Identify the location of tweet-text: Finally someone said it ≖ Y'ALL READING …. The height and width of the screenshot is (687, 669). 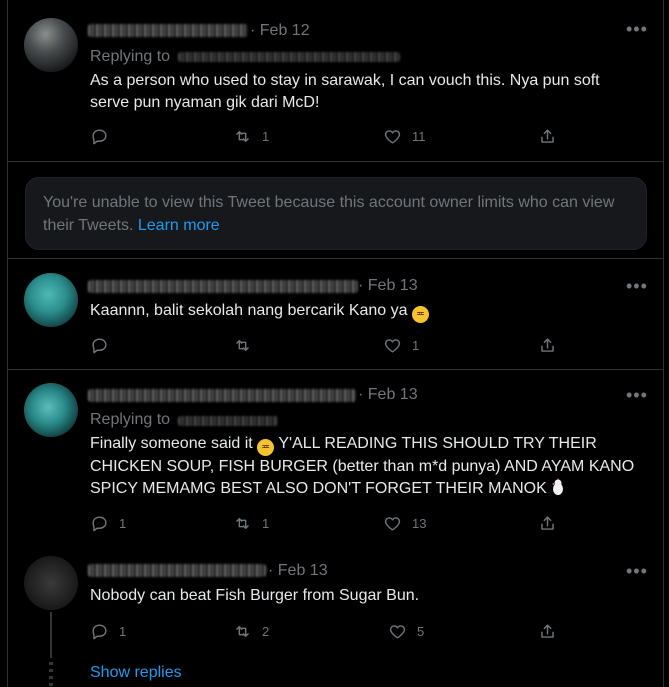
(362, 466).